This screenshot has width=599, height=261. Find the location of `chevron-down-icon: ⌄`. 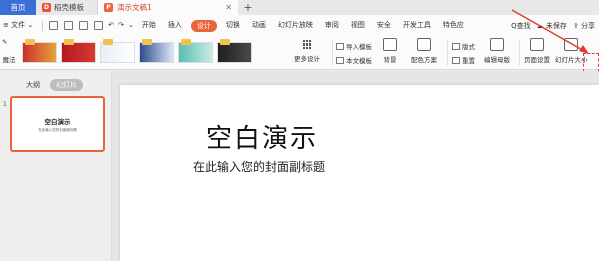

chevron-down-icon: ⌄ is located at coordinates (30, 25).